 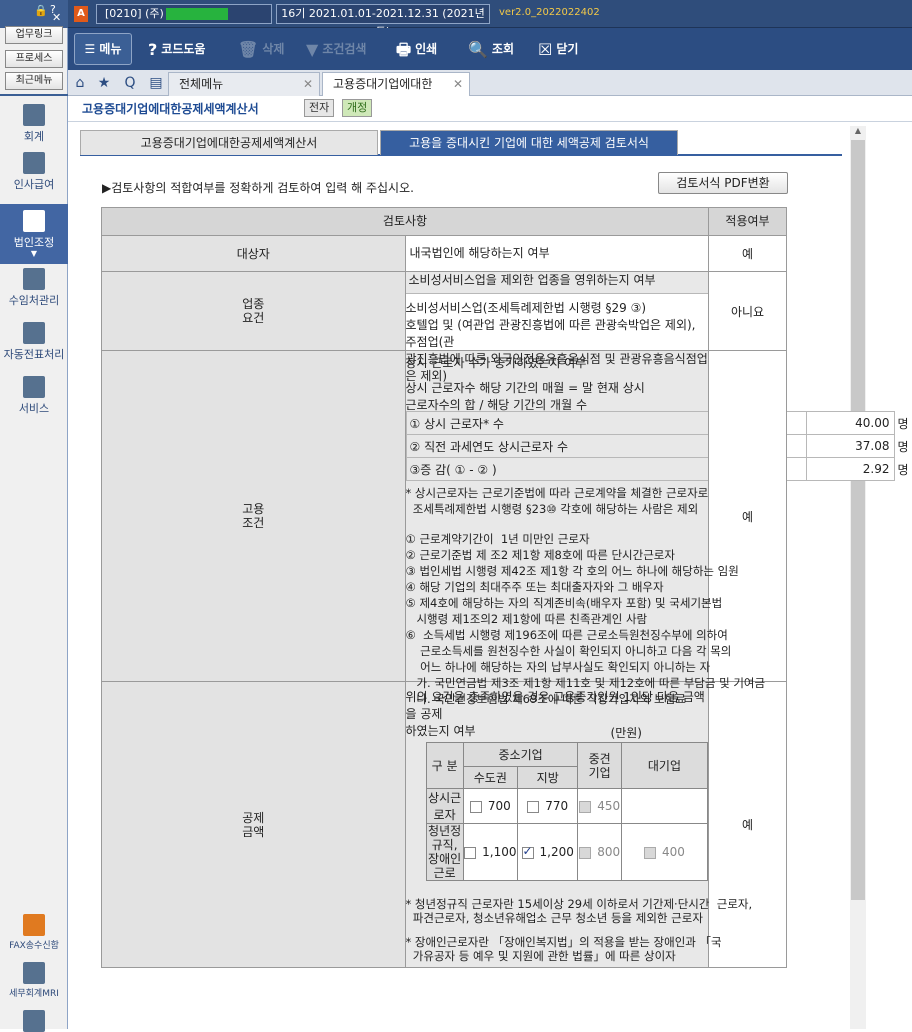 What do you see at coordinates (34, 221) in the screenshot?
I see `building-icon` at bounding box center [34, 221].